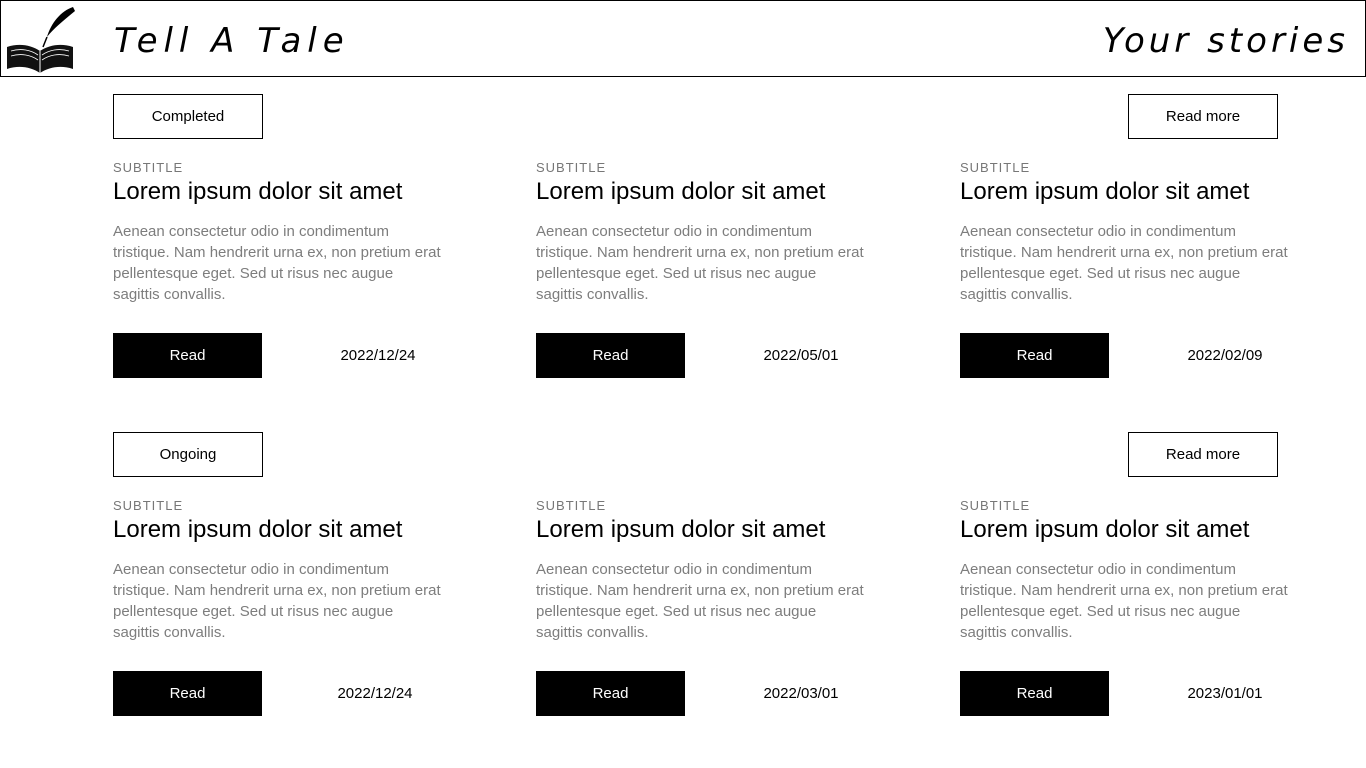  Describe the element at coordinates (1225, 693) in the screenshot. I see `card-date: 2023/01/01` at that location.